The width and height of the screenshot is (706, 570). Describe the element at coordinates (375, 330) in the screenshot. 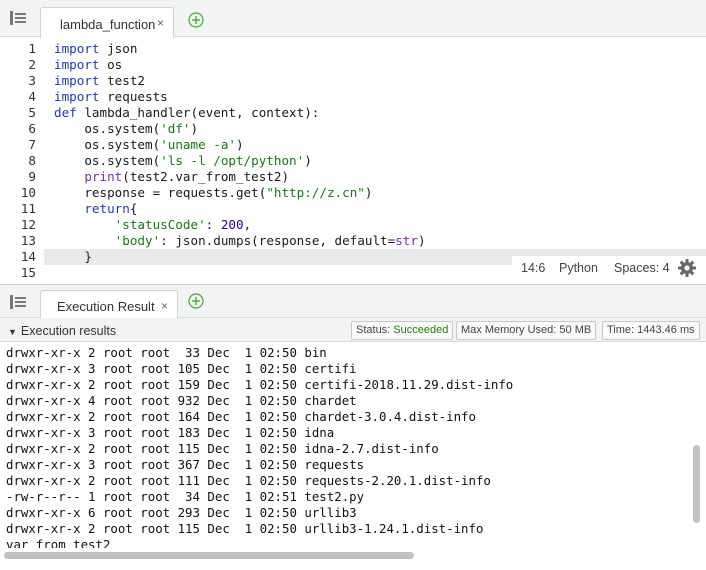

I see `status-label: Status:` at that location.